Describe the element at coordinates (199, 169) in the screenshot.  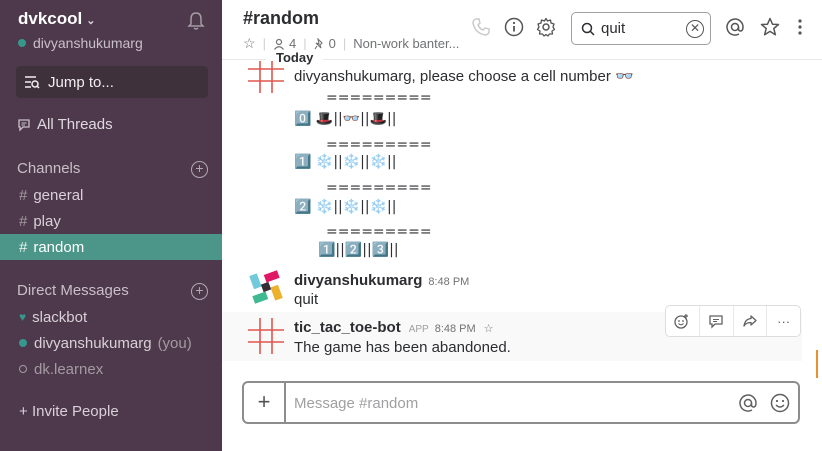
I see `add-channel-icon: +` at that location.